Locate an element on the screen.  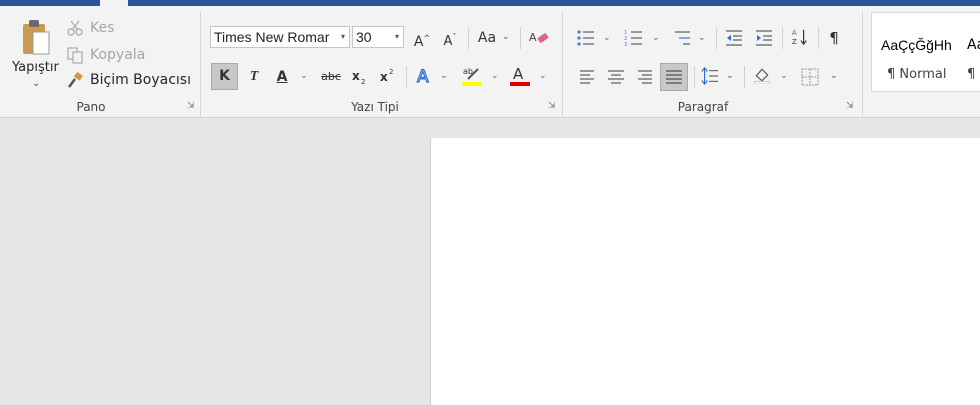
bullets-icon is located at coordinates (586, 38).